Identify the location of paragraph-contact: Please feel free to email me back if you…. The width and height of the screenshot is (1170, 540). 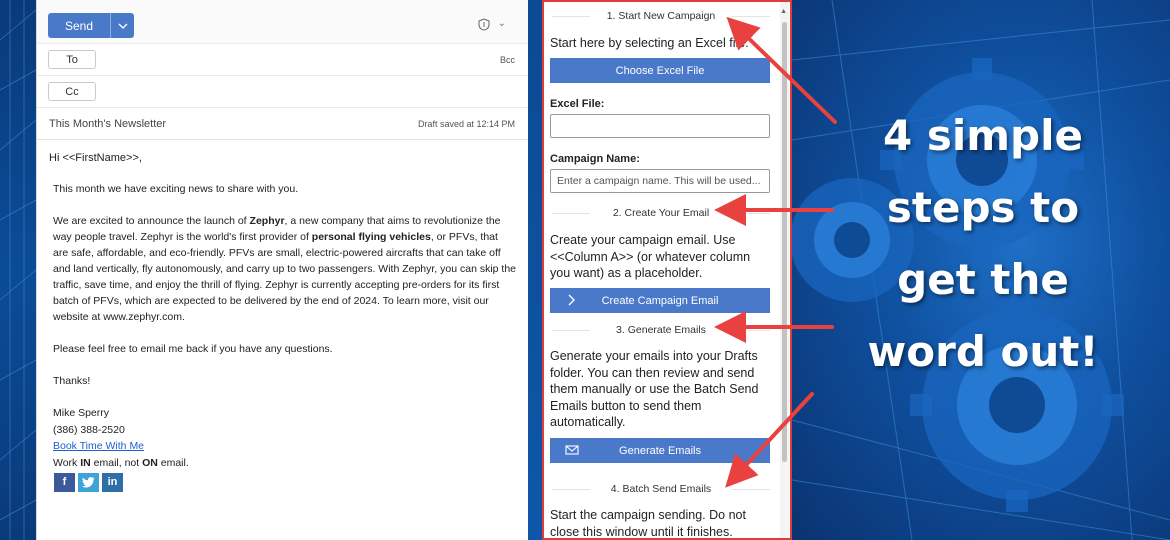
(193, 349).